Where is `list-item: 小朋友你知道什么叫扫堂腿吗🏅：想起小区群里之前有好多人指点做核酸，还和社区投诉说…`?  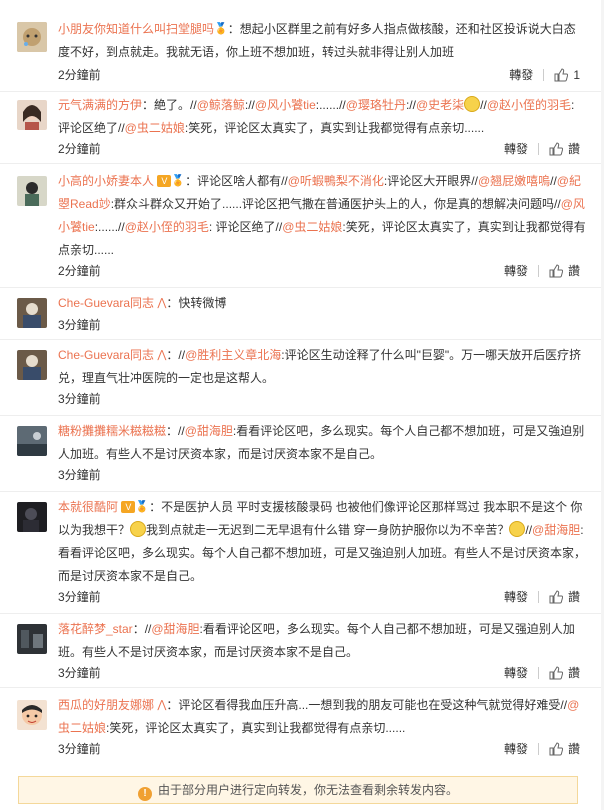 list-item: 小朋友你知道什么叫扫堂腿吗🏅：想起小区群里之前有好多人指点做核酸，还和社区投诉说… is located at coordinates (302, 46).